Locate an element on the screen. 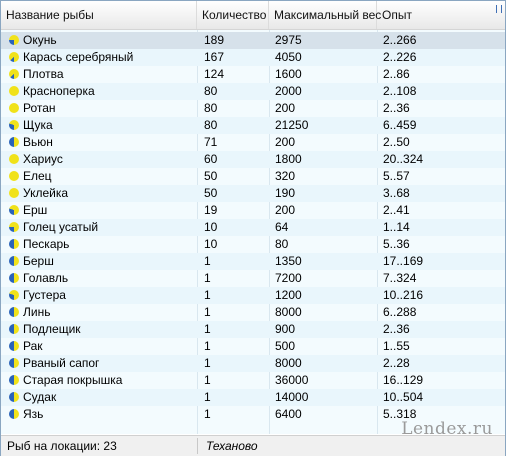 Image resolution: width=506 pixels, height=456 pixels. table-row: Карась серебряный 167 4050 2..226 is located at coordinates (253, 57).